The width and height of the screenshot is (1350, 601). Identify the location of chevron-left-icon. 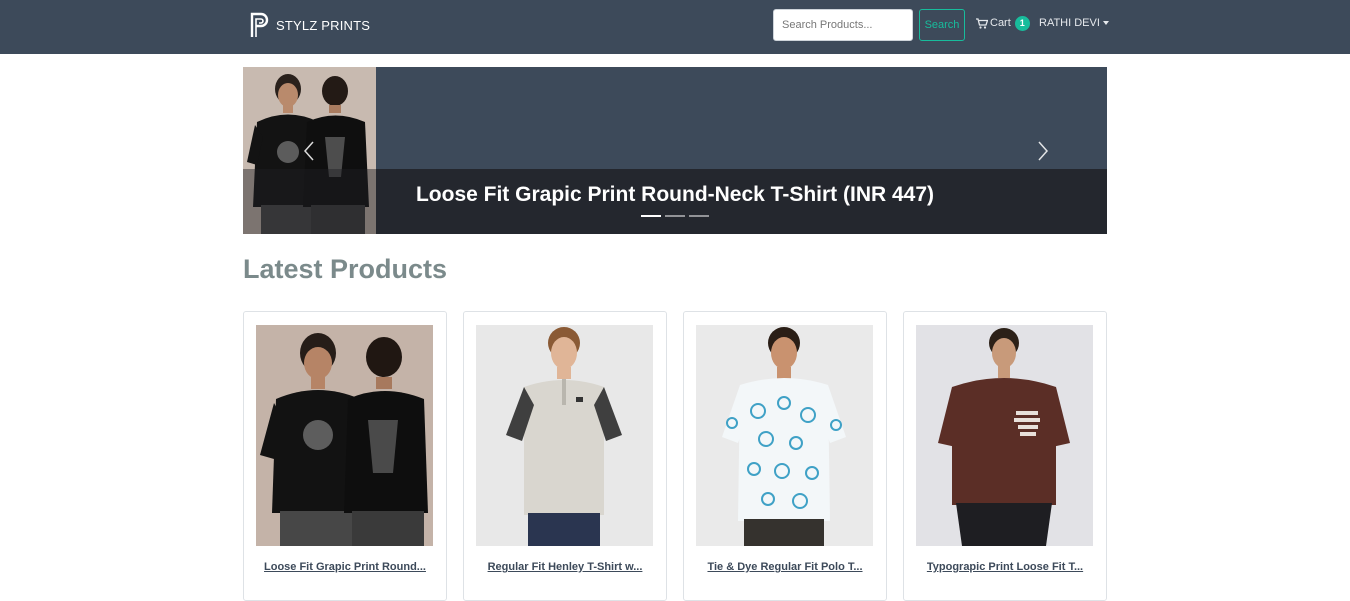
(310, 151).